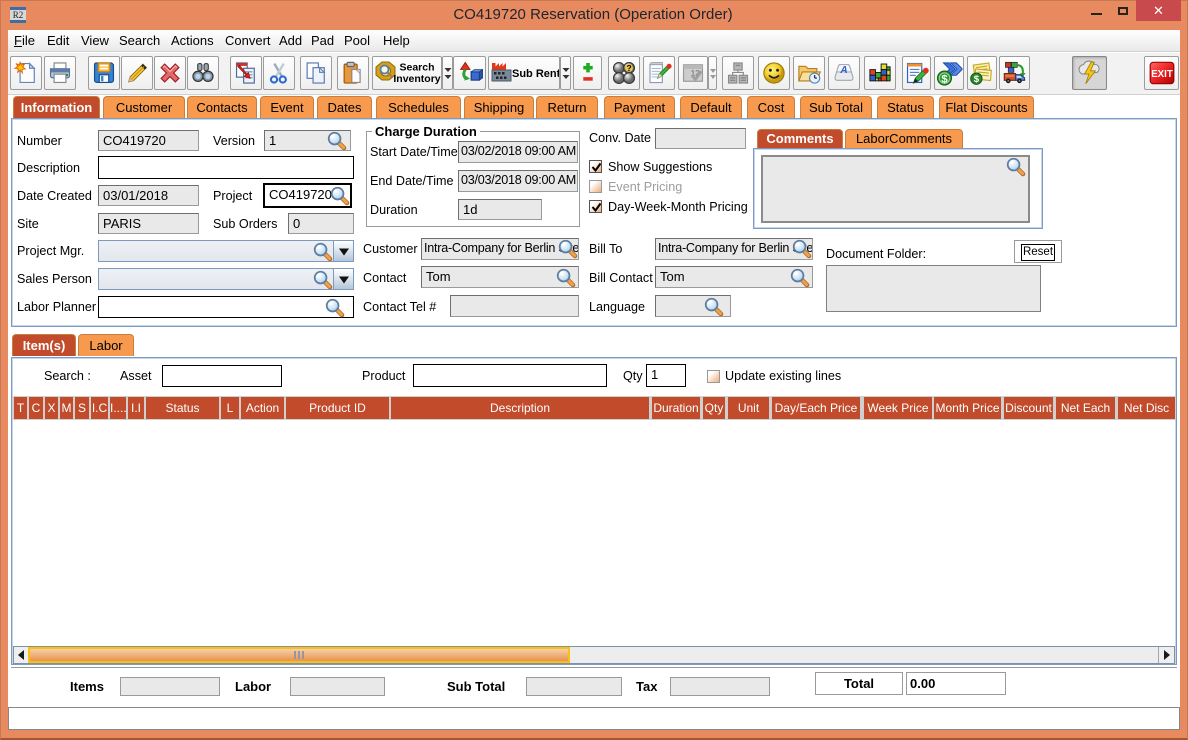 This screenshot has width=1188, height=740. What do you see at coordinates (843, 70) in the screenshot?
I see `svg-text: A` at bounding box center [843, 70].